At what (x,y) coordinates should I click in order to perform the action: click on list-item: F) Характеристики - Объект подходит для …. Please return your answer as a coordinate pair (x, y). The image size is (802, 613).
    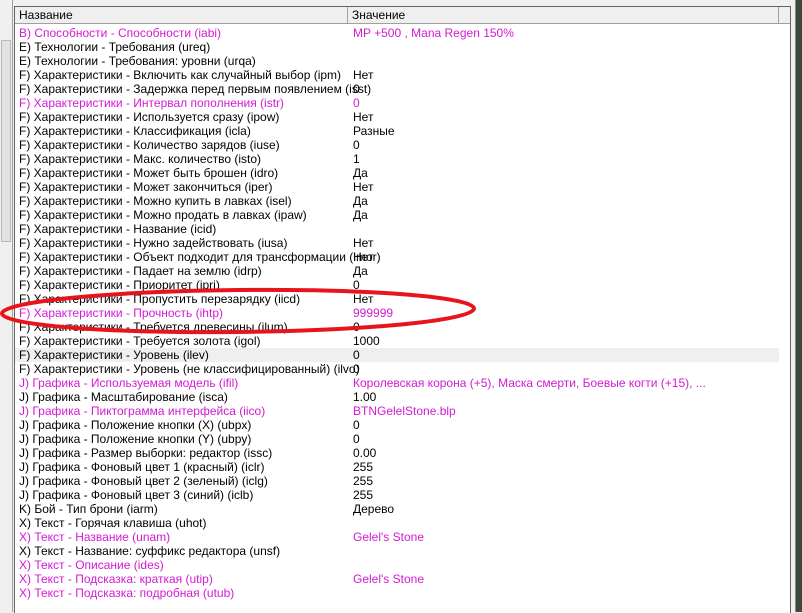
    Looking at the image, I should click on (402, 257).